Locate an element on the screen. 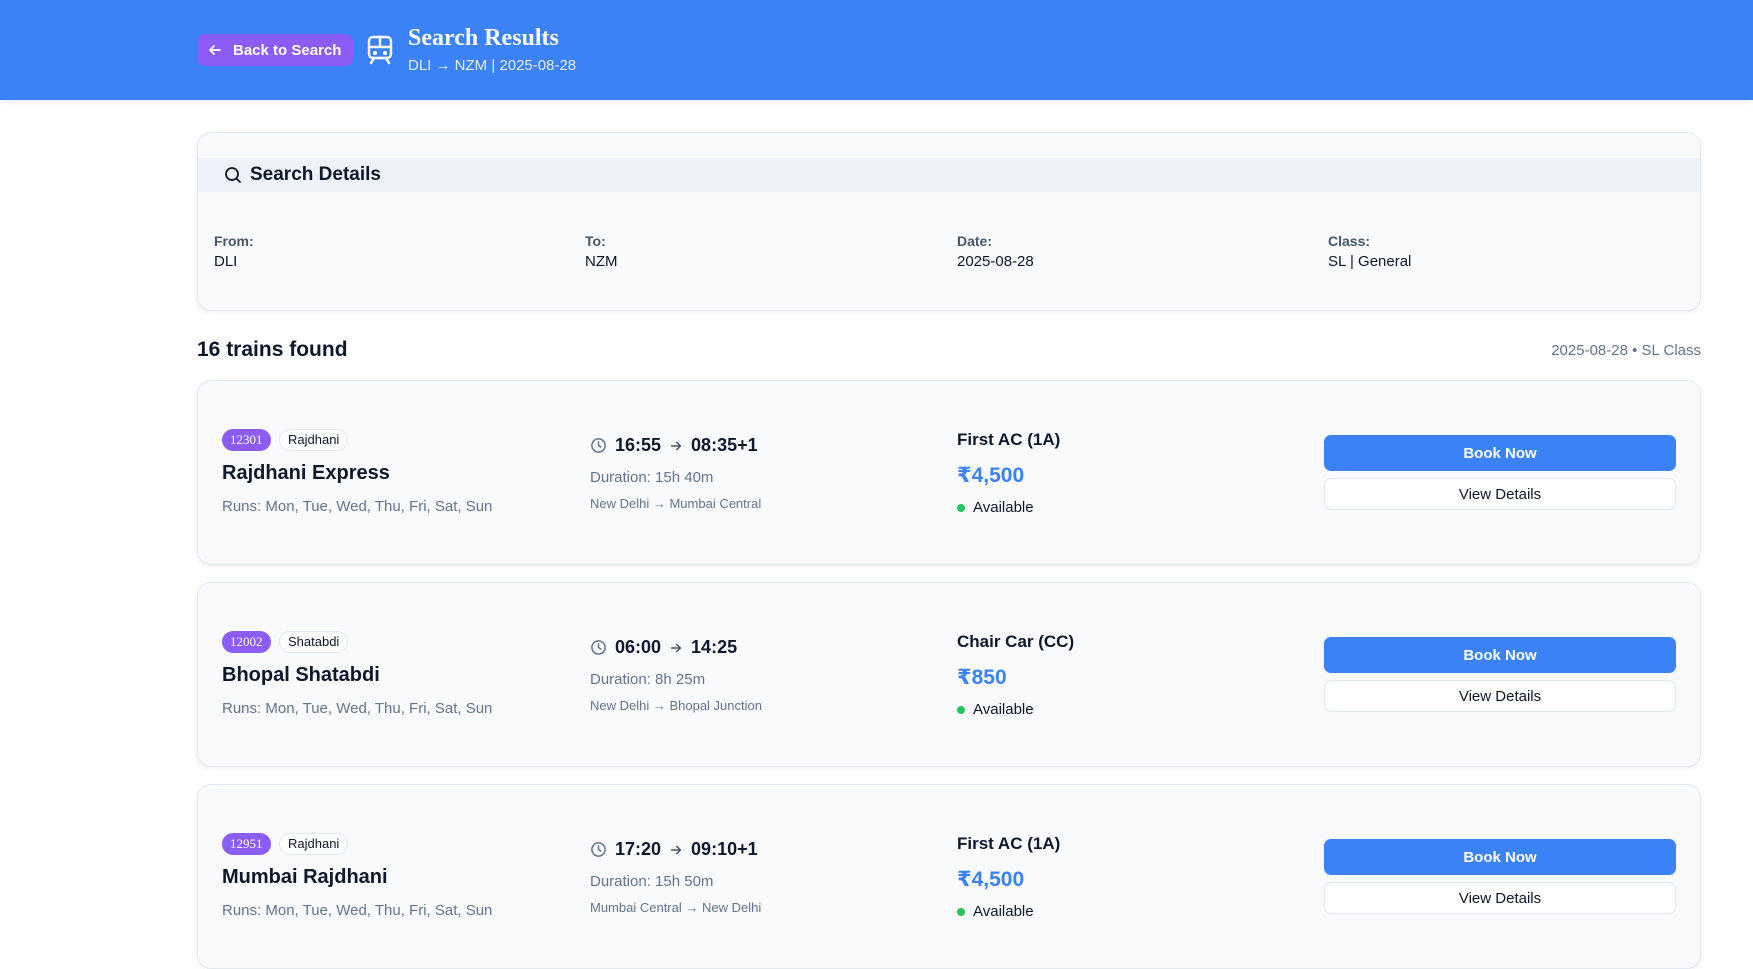 Image resolution: width=1753 pixels, height=969 pixels. train-class: Chair Car (CC) is located at coordinates (1016, 641).